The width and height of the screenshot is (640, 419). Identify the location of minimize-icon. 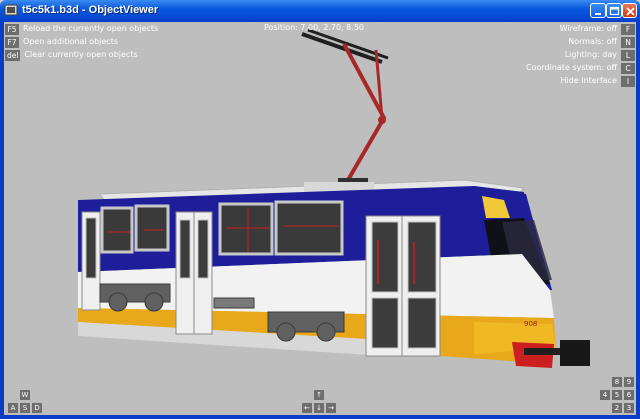
(598, 14).